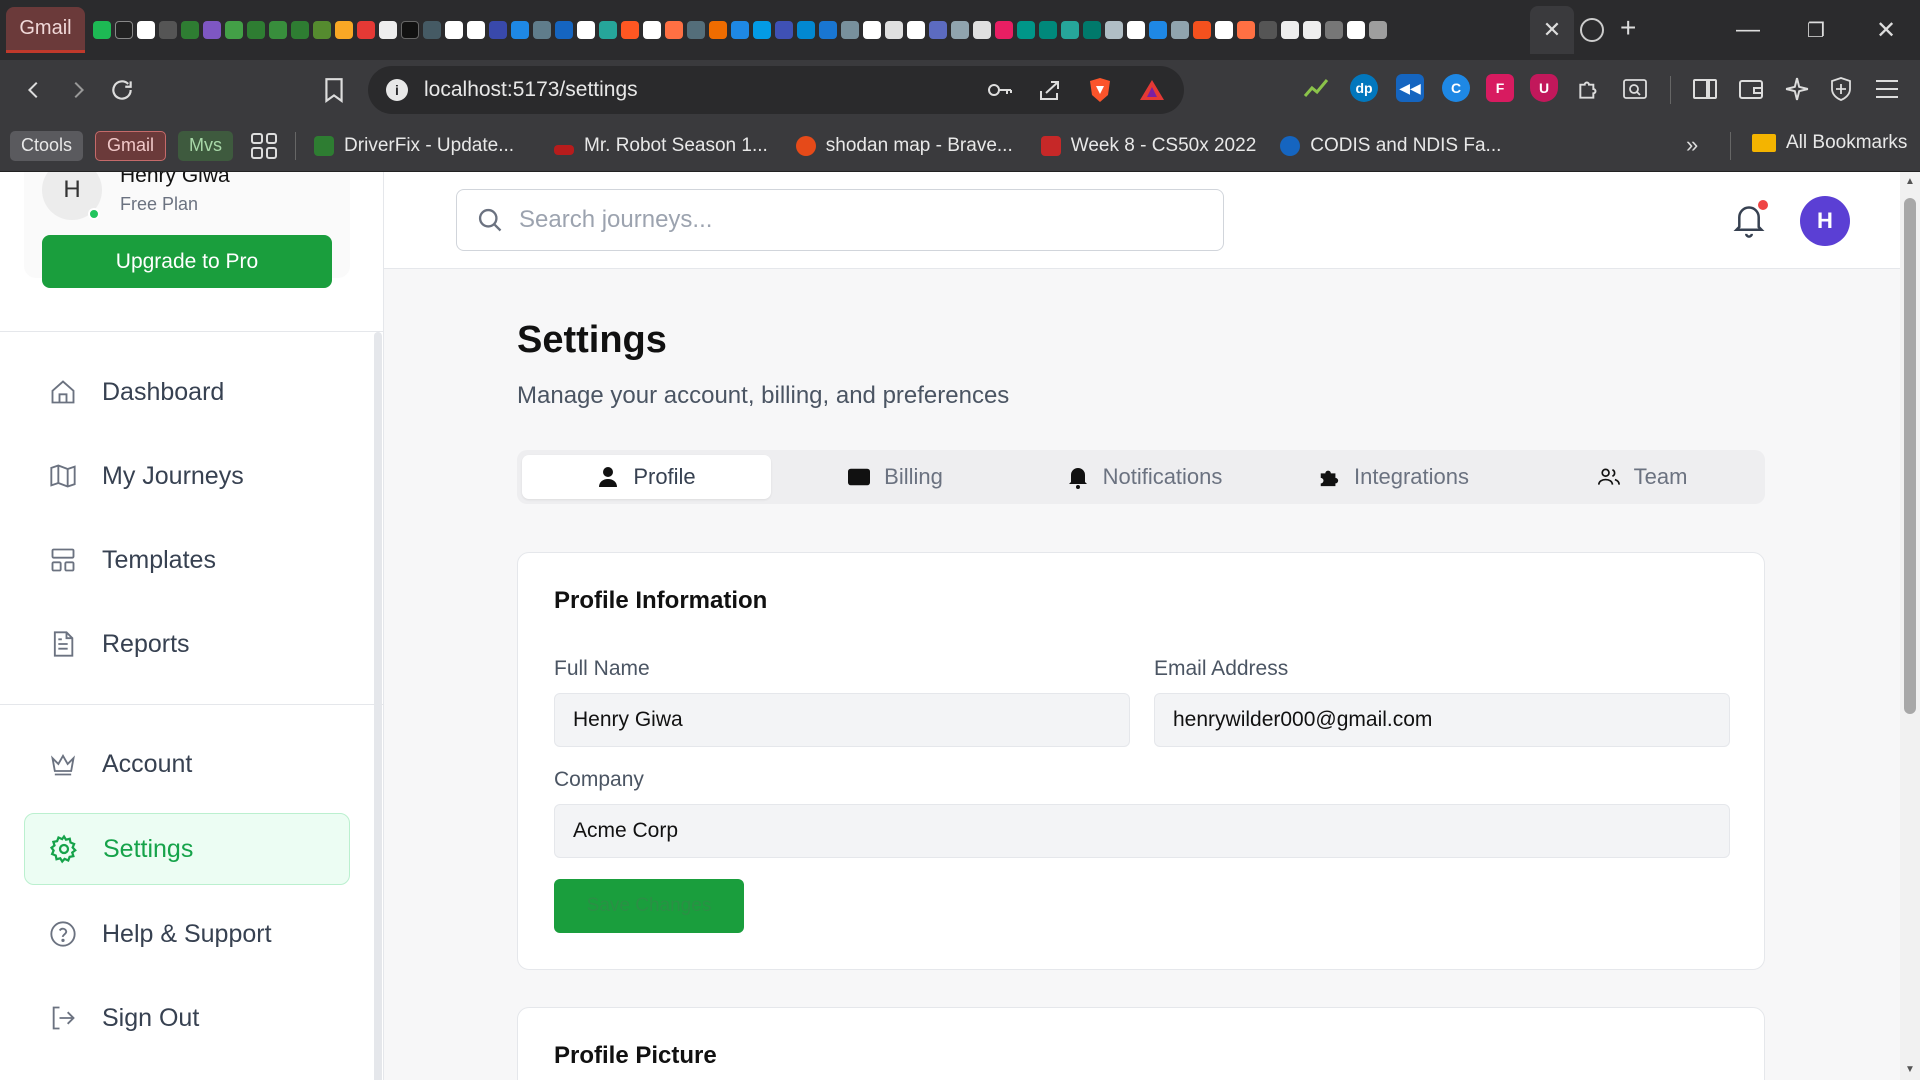  What do you see at coordinates (1628, 28) in the screenshot?
I see `new-tab-button: +` at bounding box center [1628, 28].